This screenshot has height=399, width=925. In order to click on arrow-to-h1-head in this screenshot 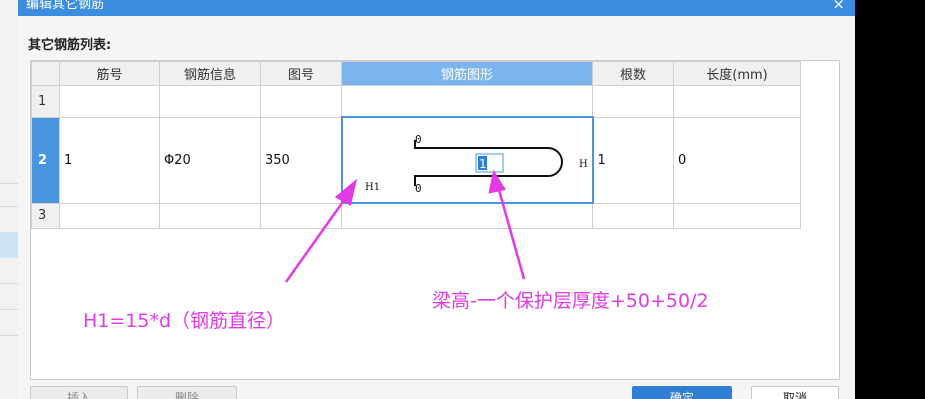, I will do `click(346, 192)`.